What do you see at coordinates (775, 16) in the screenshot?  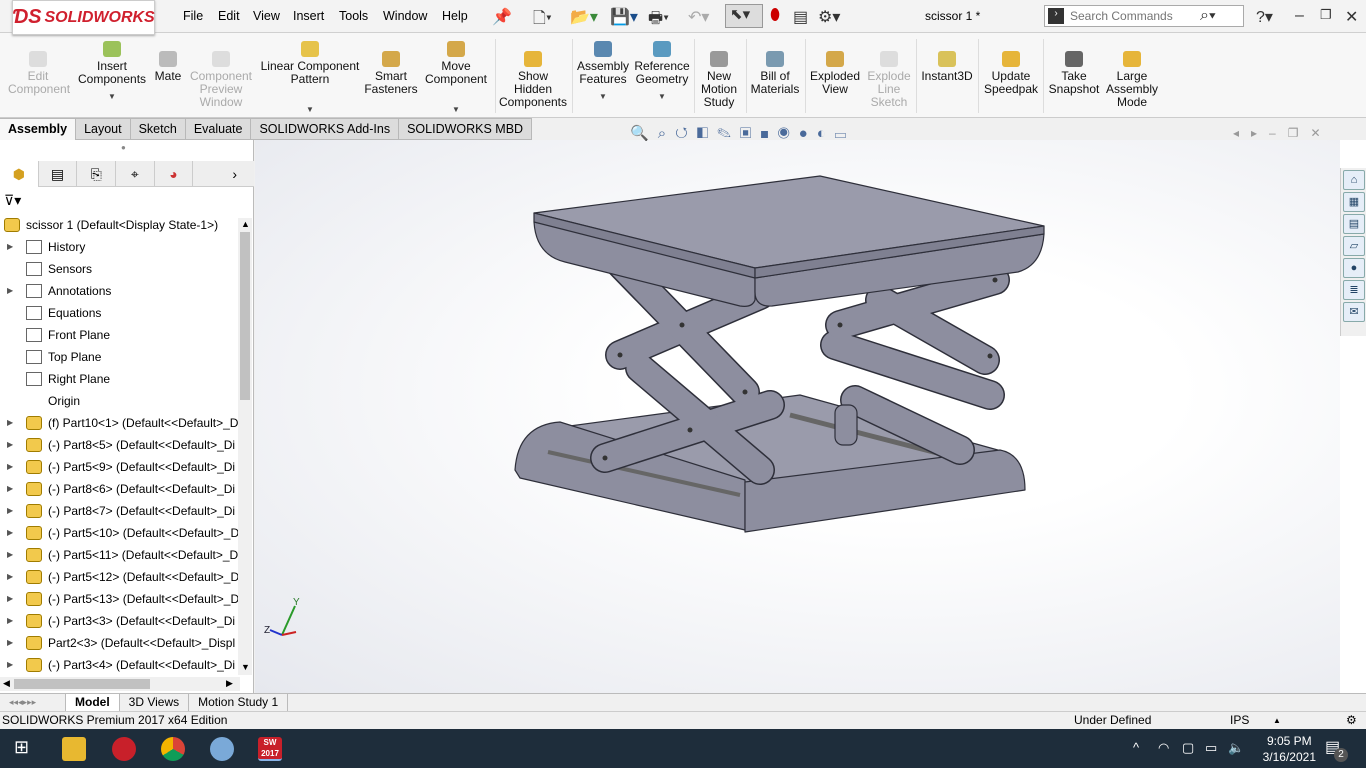 I see `rebuild-icon: ⬮` at bounding box center [775, 16].